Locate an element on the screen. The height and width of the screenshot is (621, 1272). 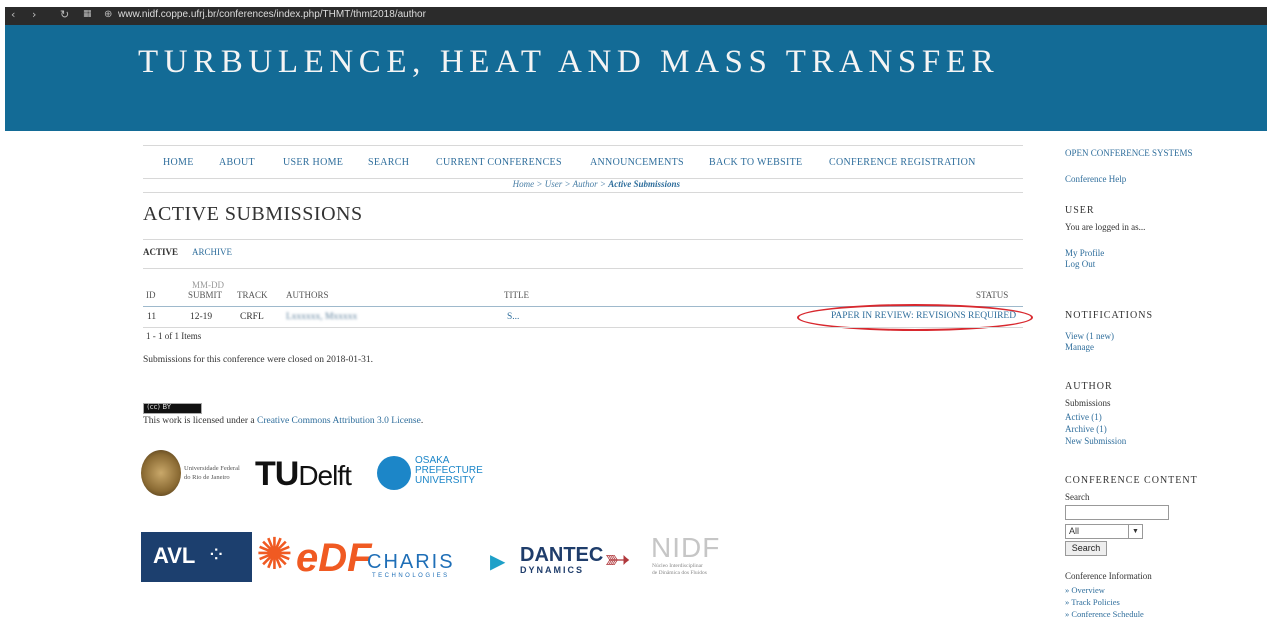
breadcrumb-current: Active Submissions is located at coordinates (644, 184).